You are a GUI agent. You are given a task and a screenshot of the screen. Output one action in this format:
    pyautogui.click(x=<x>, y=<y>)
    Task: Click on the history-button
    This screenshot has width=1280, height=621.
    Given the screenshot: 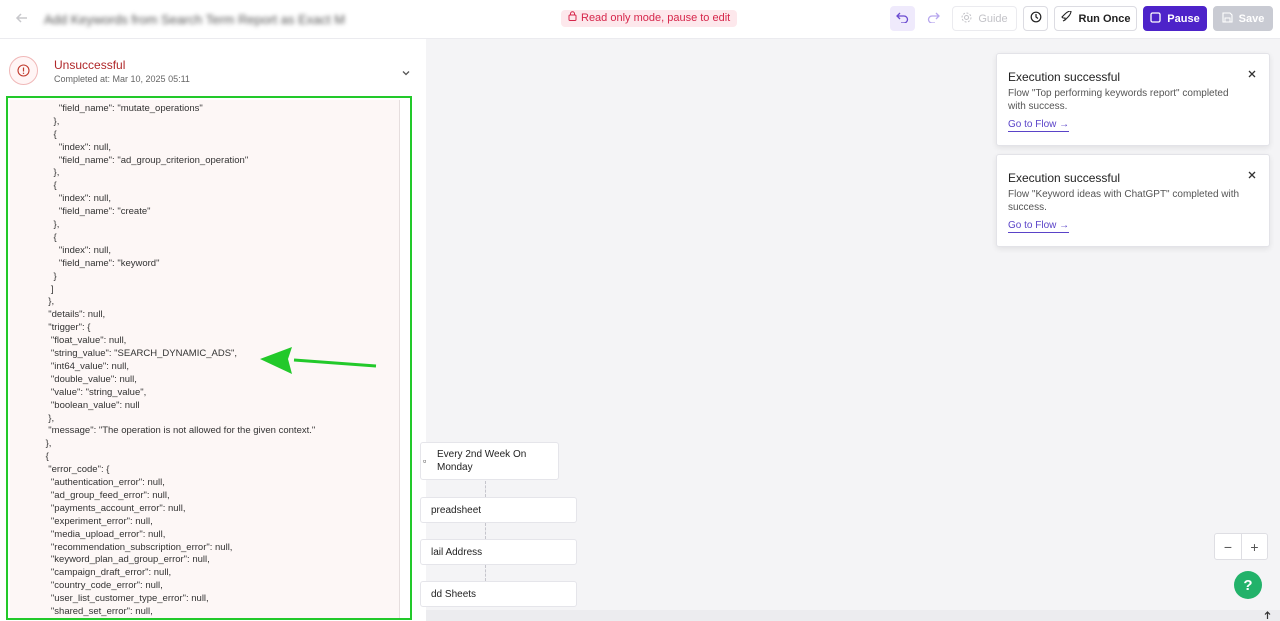 What is the action you would take?
    pyautogui.click(x=1035, y=18)
    